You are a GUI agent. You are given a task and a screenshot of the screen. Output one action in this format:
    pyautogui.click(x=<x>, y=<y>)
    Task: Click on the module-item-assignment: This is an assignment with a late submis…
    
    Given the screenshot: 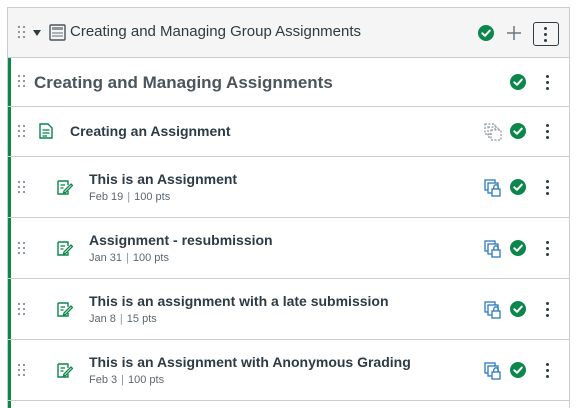 What is the action you would take?
    pyautogui.click(x=288, y=309)
    